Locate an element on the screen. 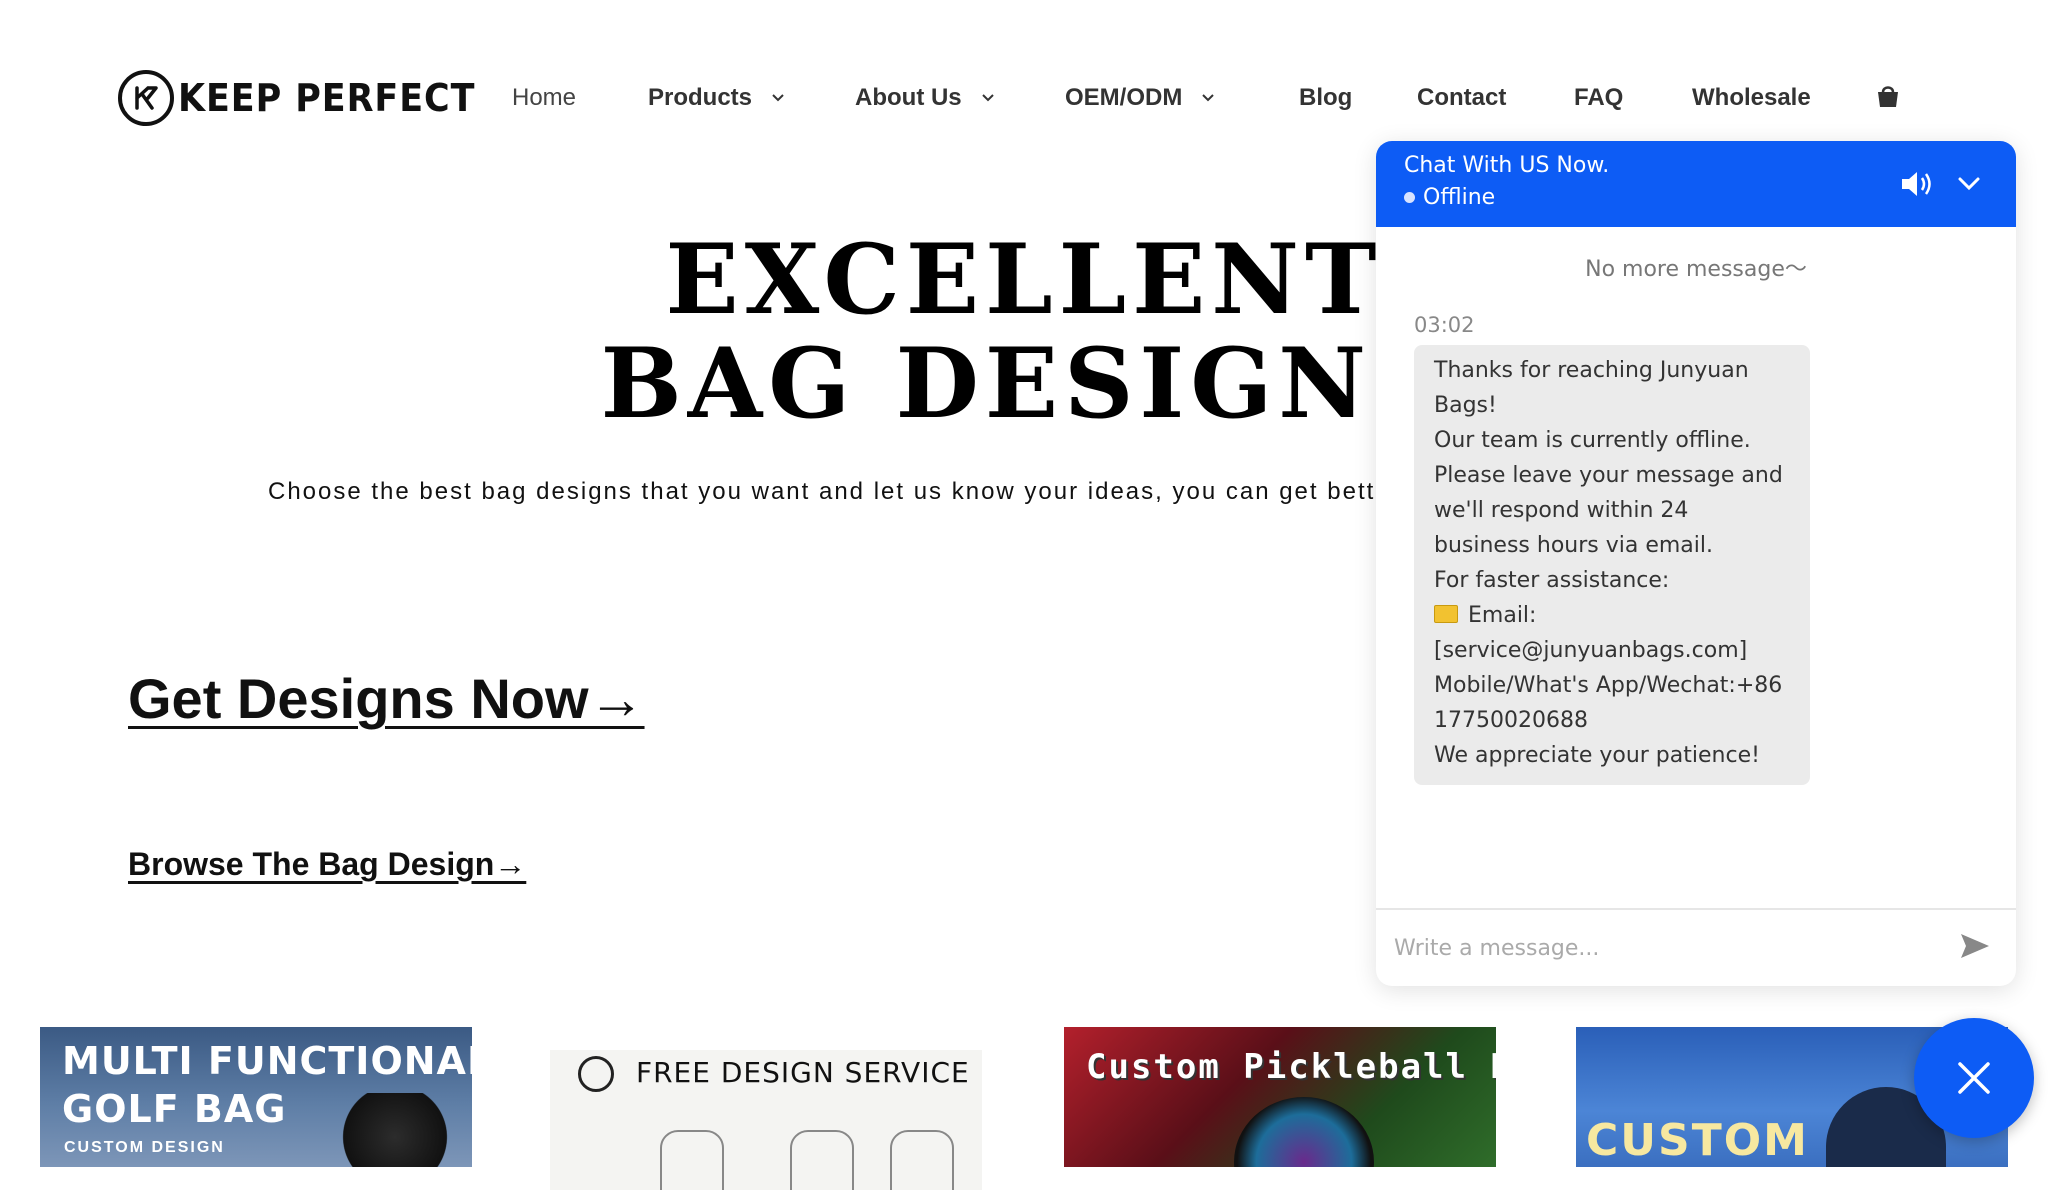 The width and height of the screenshot is (2048, 1190). card-title: CUSTOM is located at coordinates (1697, 1140).